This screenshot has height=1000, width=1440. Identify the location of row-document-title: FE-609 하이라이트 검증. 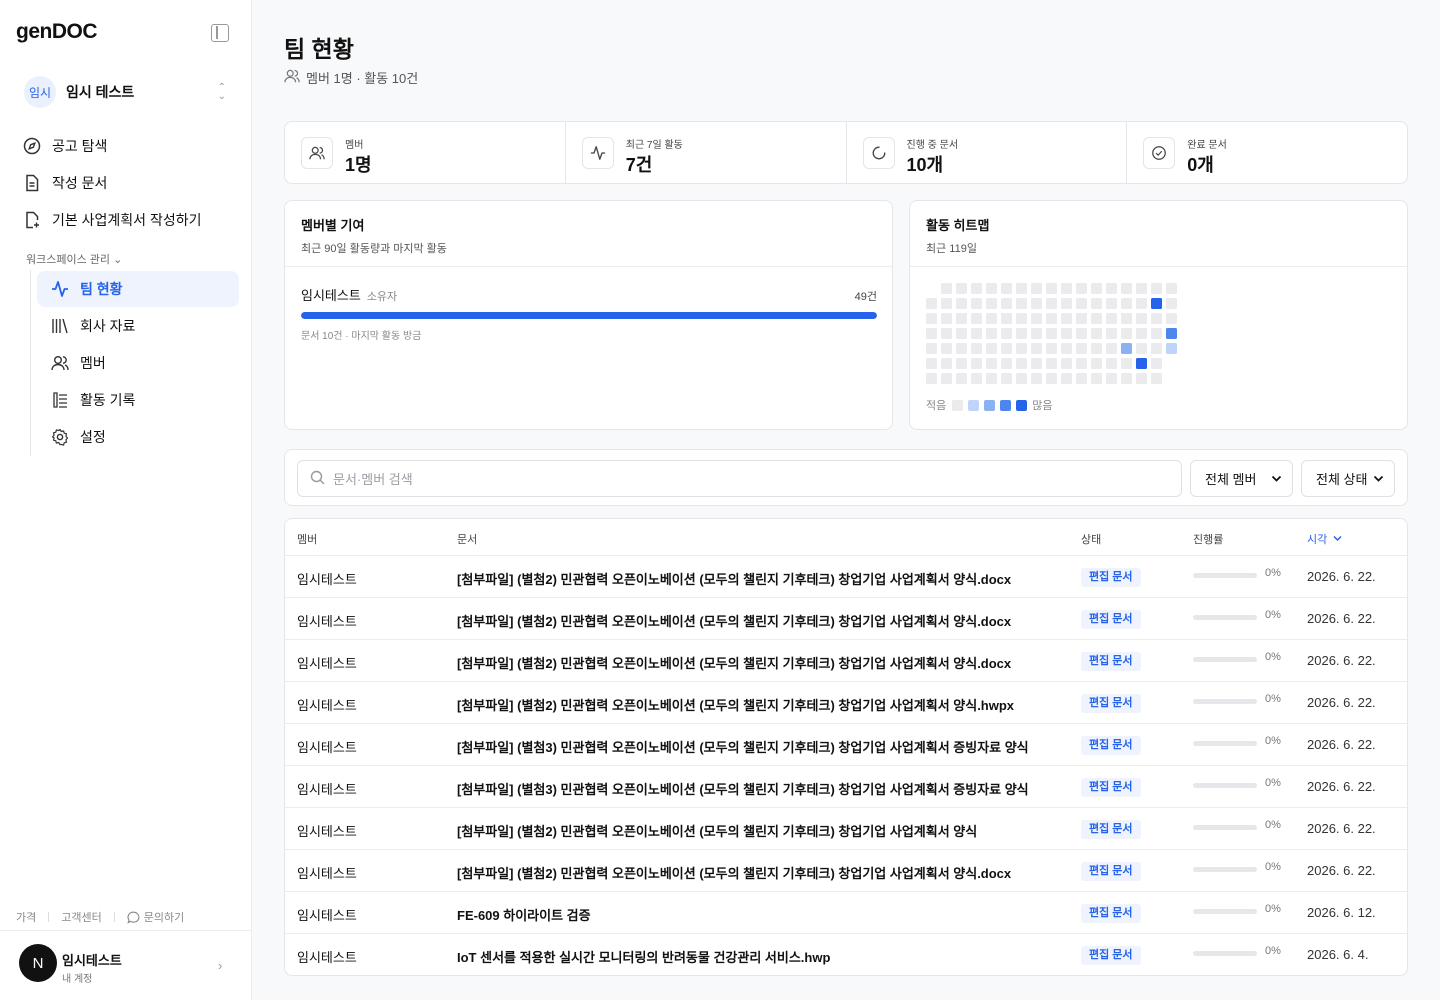
(524, 914).